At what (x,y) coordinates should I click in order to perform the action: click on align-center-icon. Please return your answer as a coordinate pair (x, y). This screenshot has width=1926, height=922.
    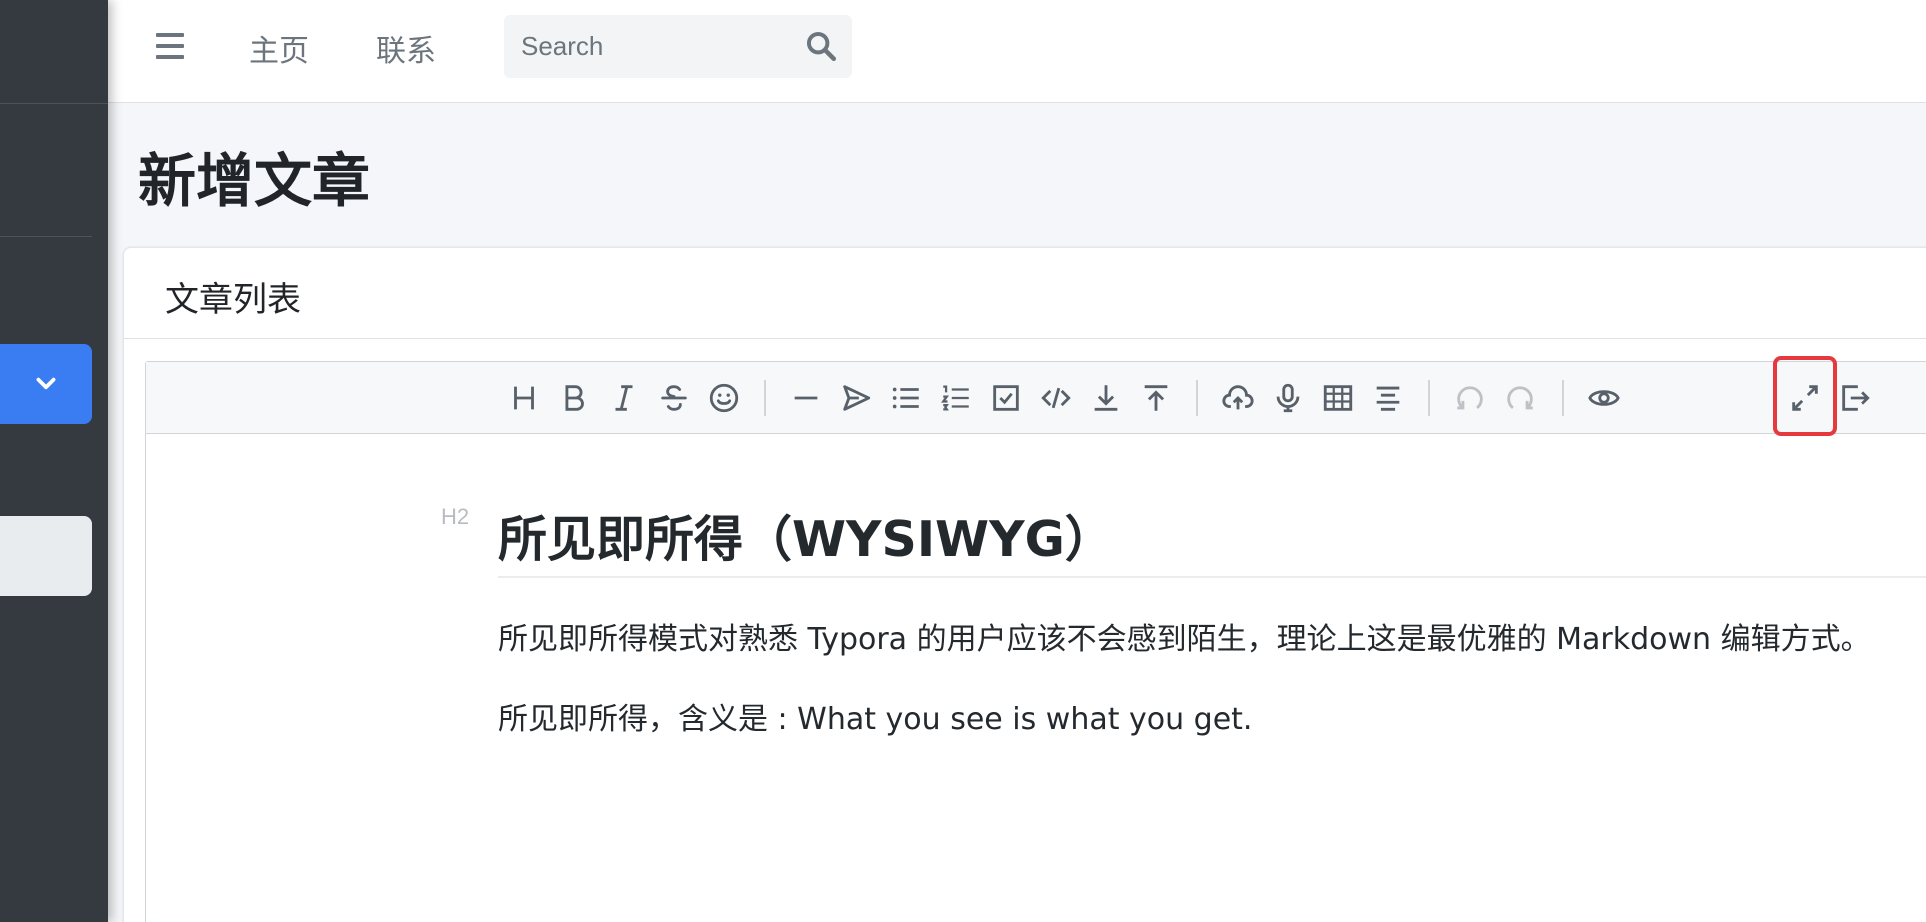
    Looking at the image, I should click on (1388, 398).